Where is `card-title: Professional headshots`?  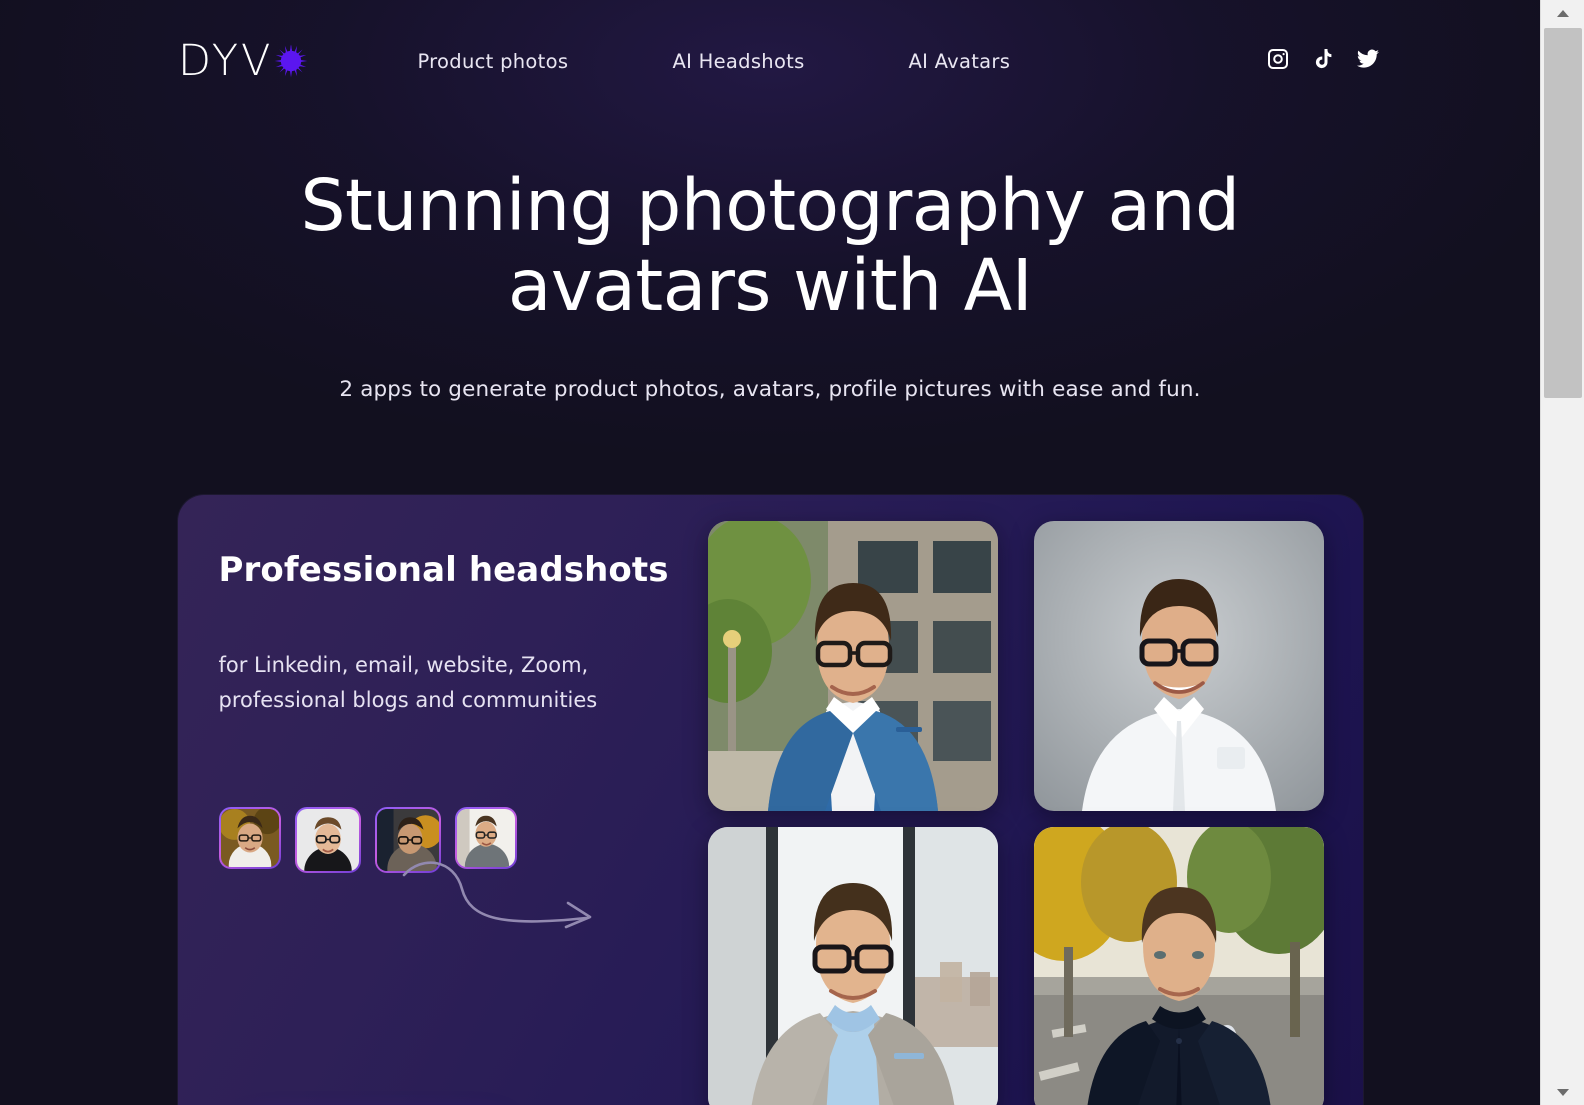
card-title: Professional headshots is located at coordinates (443, 570).